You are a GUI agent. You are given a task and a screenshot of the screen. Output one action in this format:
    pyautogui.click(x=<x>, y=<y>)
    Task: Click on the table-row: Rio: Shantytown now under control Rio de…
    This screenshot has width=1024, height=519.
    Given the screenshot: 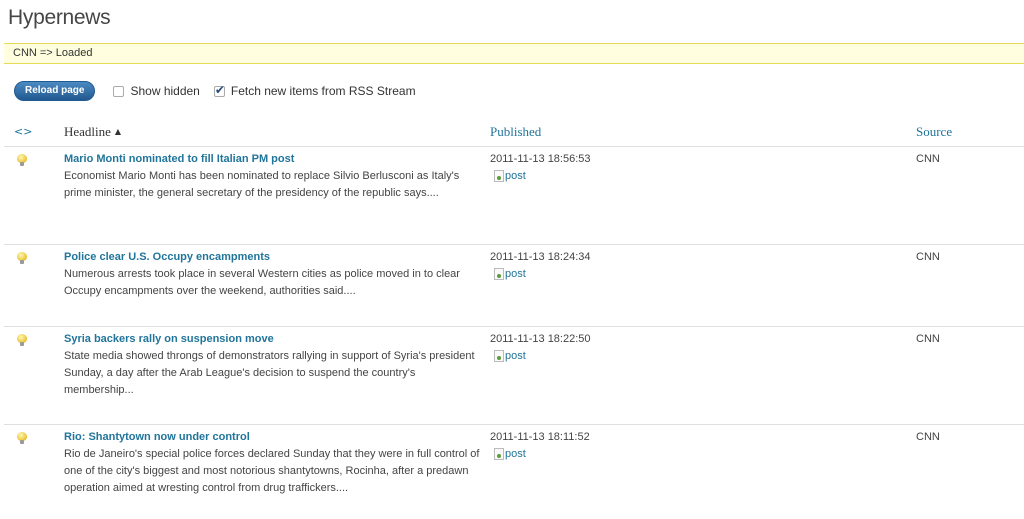 What is the action you would take?
    pyautogui.click(x=514, y=464)
    